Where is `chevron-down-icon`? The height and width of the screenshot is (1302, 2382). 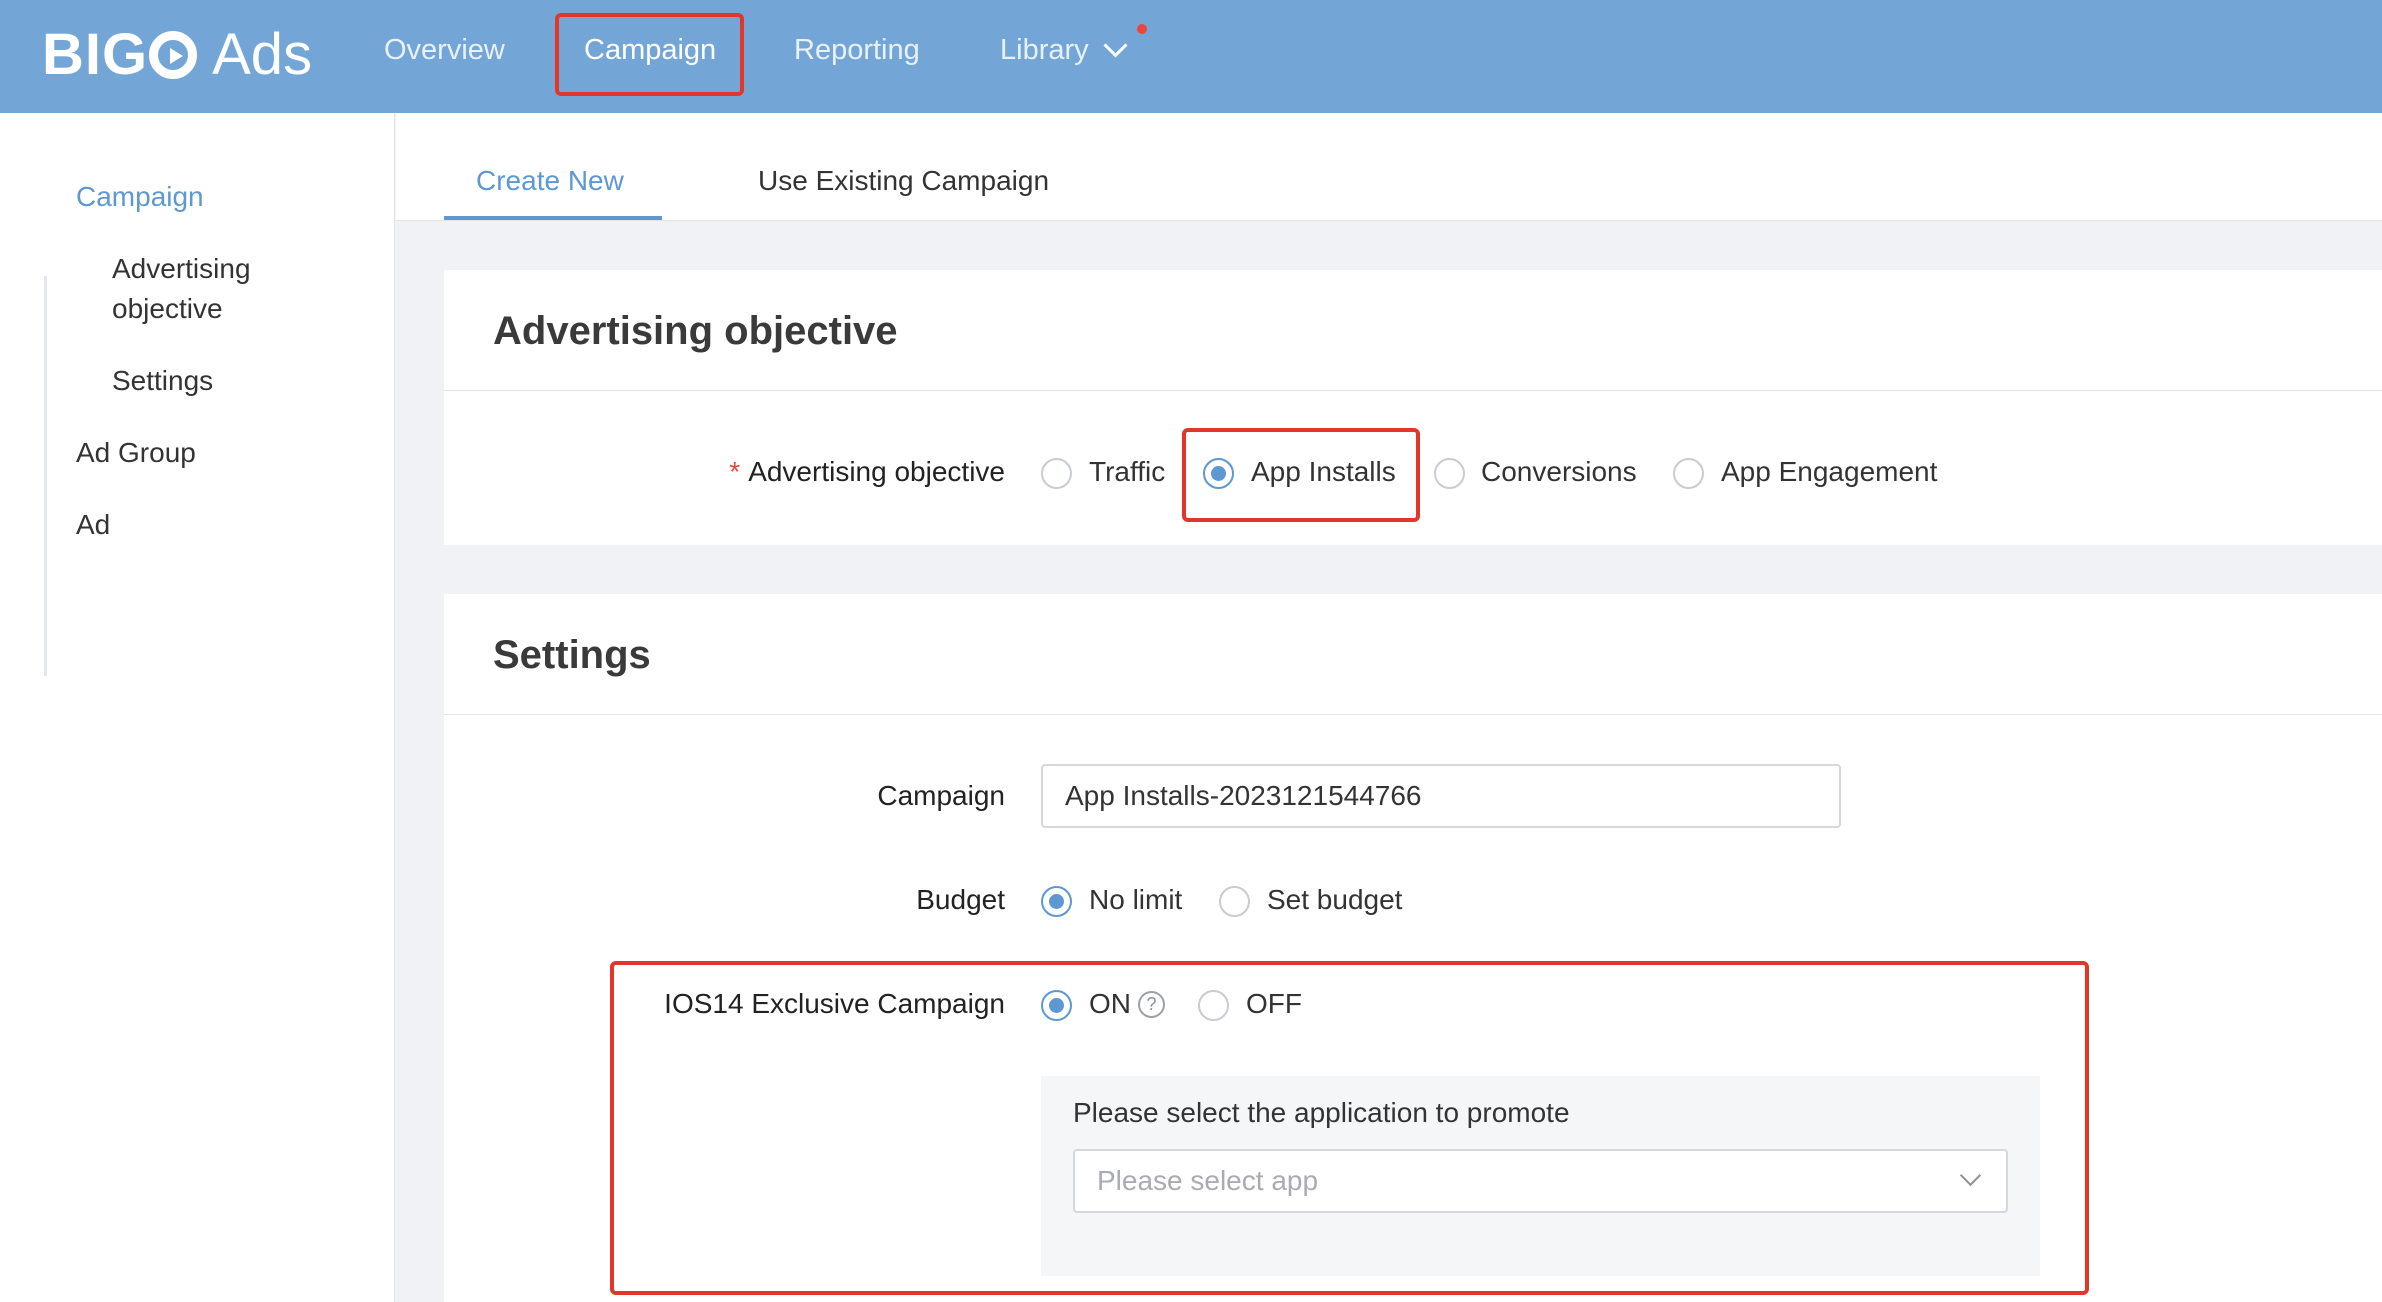 chevron-down-icon is located at coordinates (1115, 45).